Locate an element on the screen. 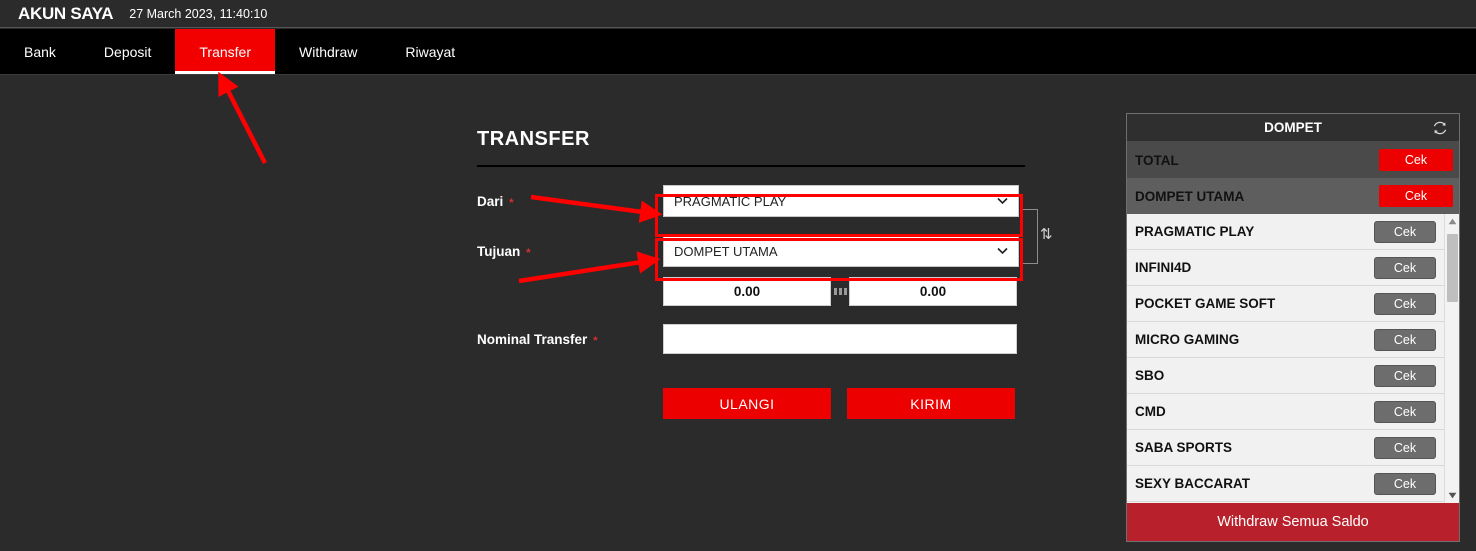 The width and height of the screenshot is (1476, 551). scrollbar-thumb is located at coordinates (1452, 268).